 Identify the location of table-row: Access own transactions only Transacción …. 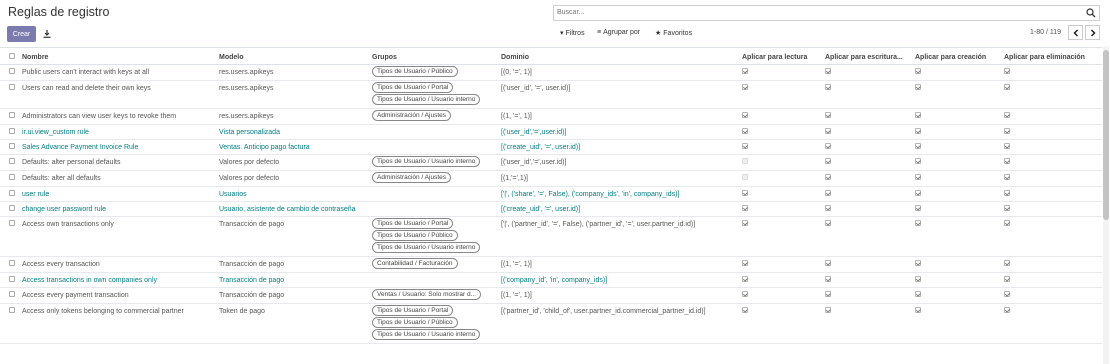
(551, 236).